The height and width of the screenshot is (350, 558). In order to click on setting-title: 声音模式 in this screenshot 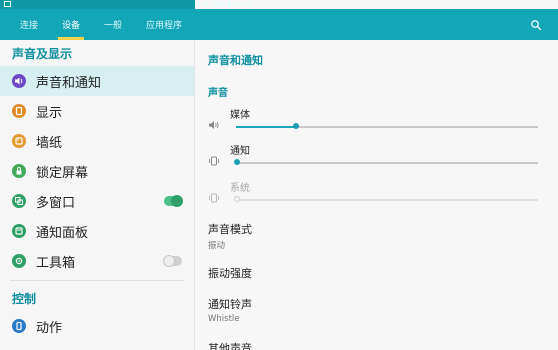, I will do `click(230, 229)`.